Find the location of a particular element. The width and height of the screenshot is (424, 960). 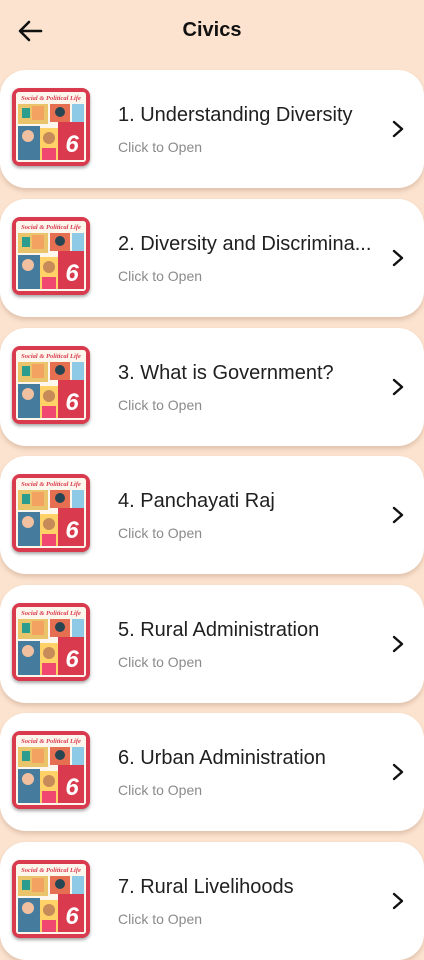

page-title: Civics is located at coordinates (212, 30).